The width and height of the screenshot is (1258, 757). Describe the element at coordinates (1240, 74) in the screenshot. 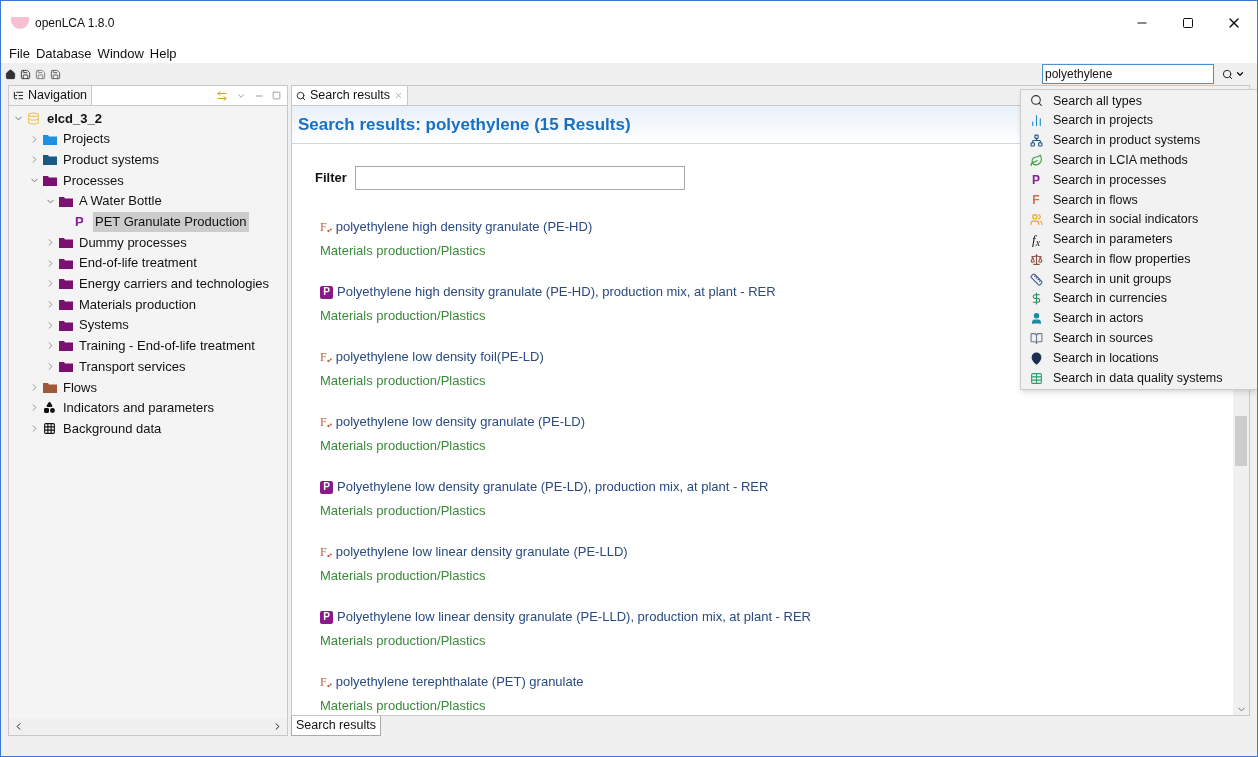

I see `caret-icon` at that location.